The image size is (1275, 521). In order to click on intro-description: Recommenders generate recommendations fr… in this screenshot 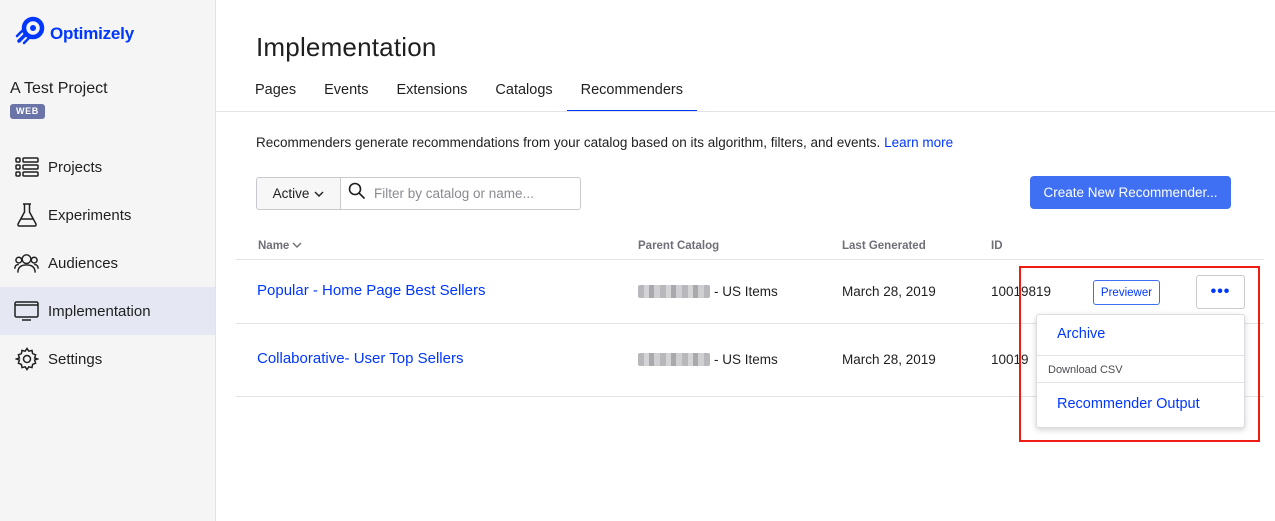, I will do `click(568, 142)`.